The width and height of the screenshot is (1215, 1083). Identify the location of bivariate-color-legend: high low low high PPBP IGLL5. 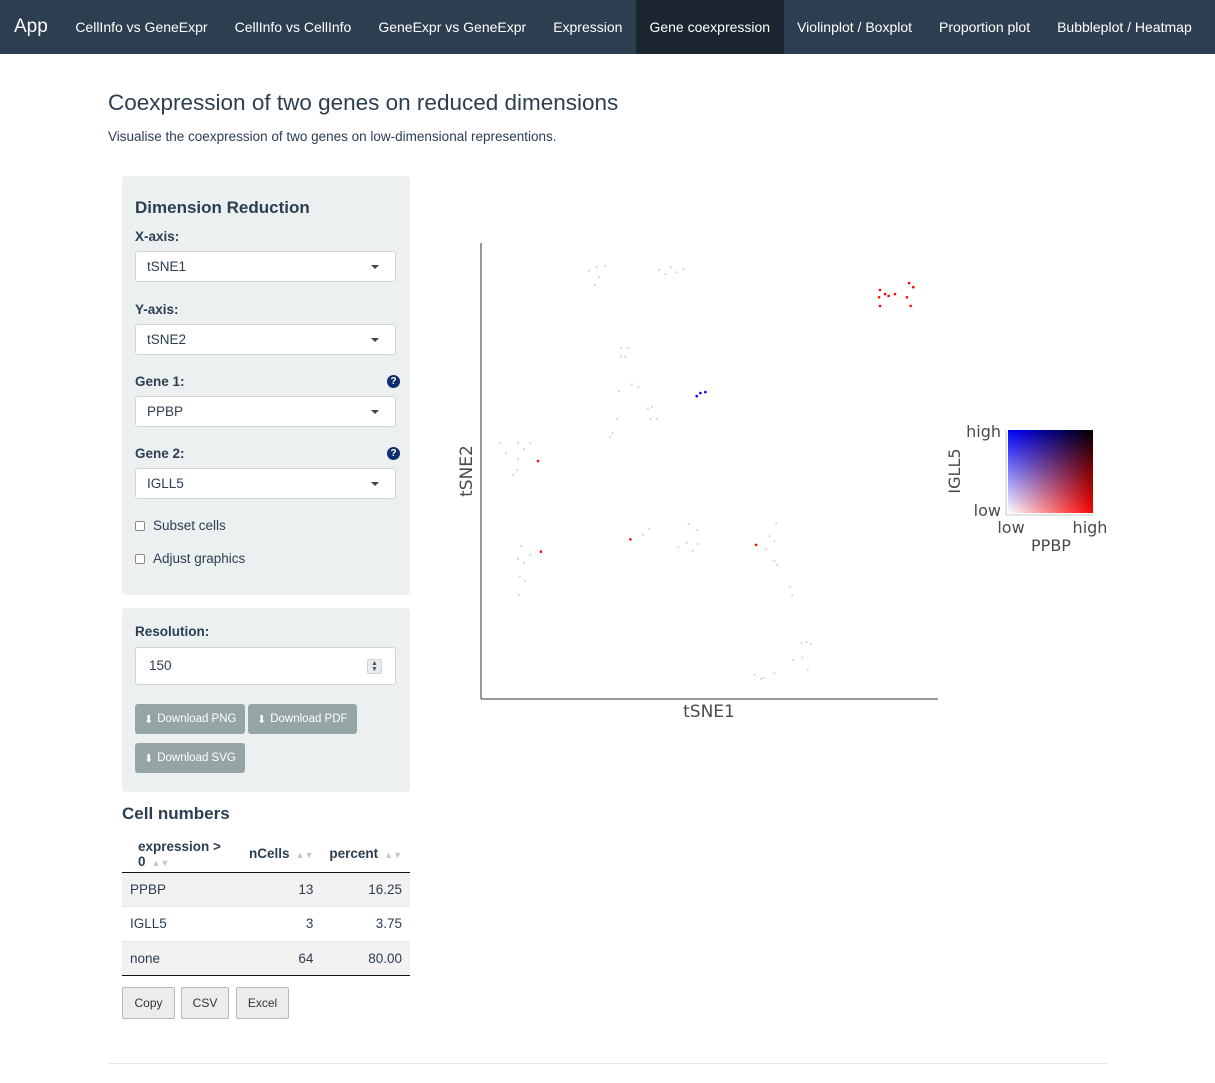
(1026, 488).